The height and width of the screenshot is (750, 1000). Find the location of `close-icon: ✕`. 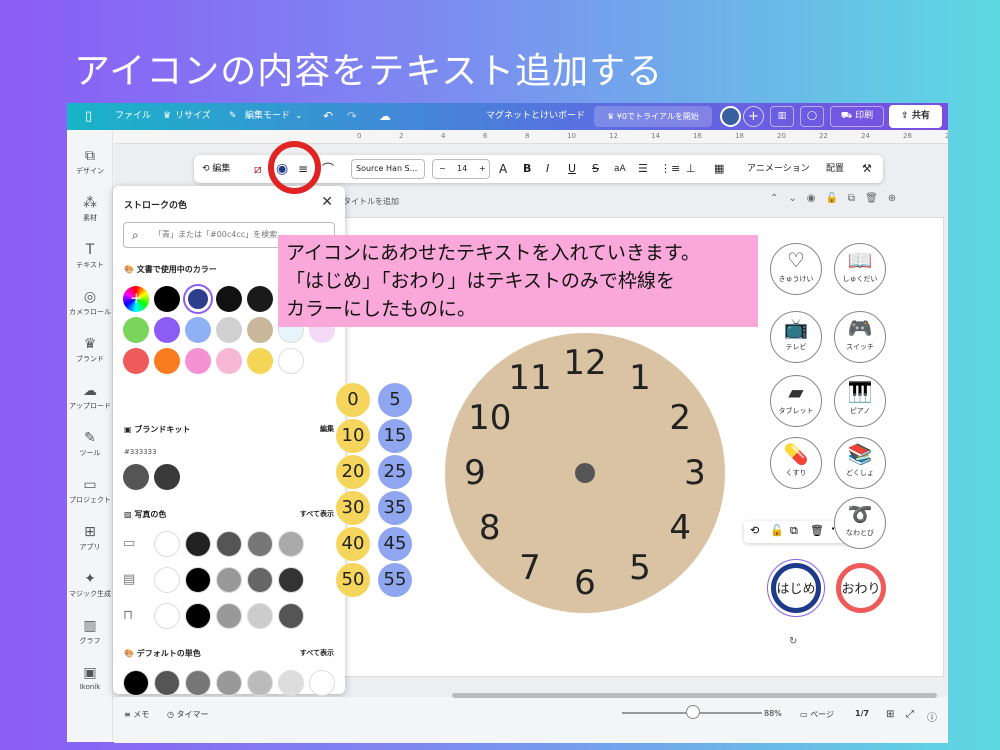

close-icon: ✕ is located at coordinates (327, 202).